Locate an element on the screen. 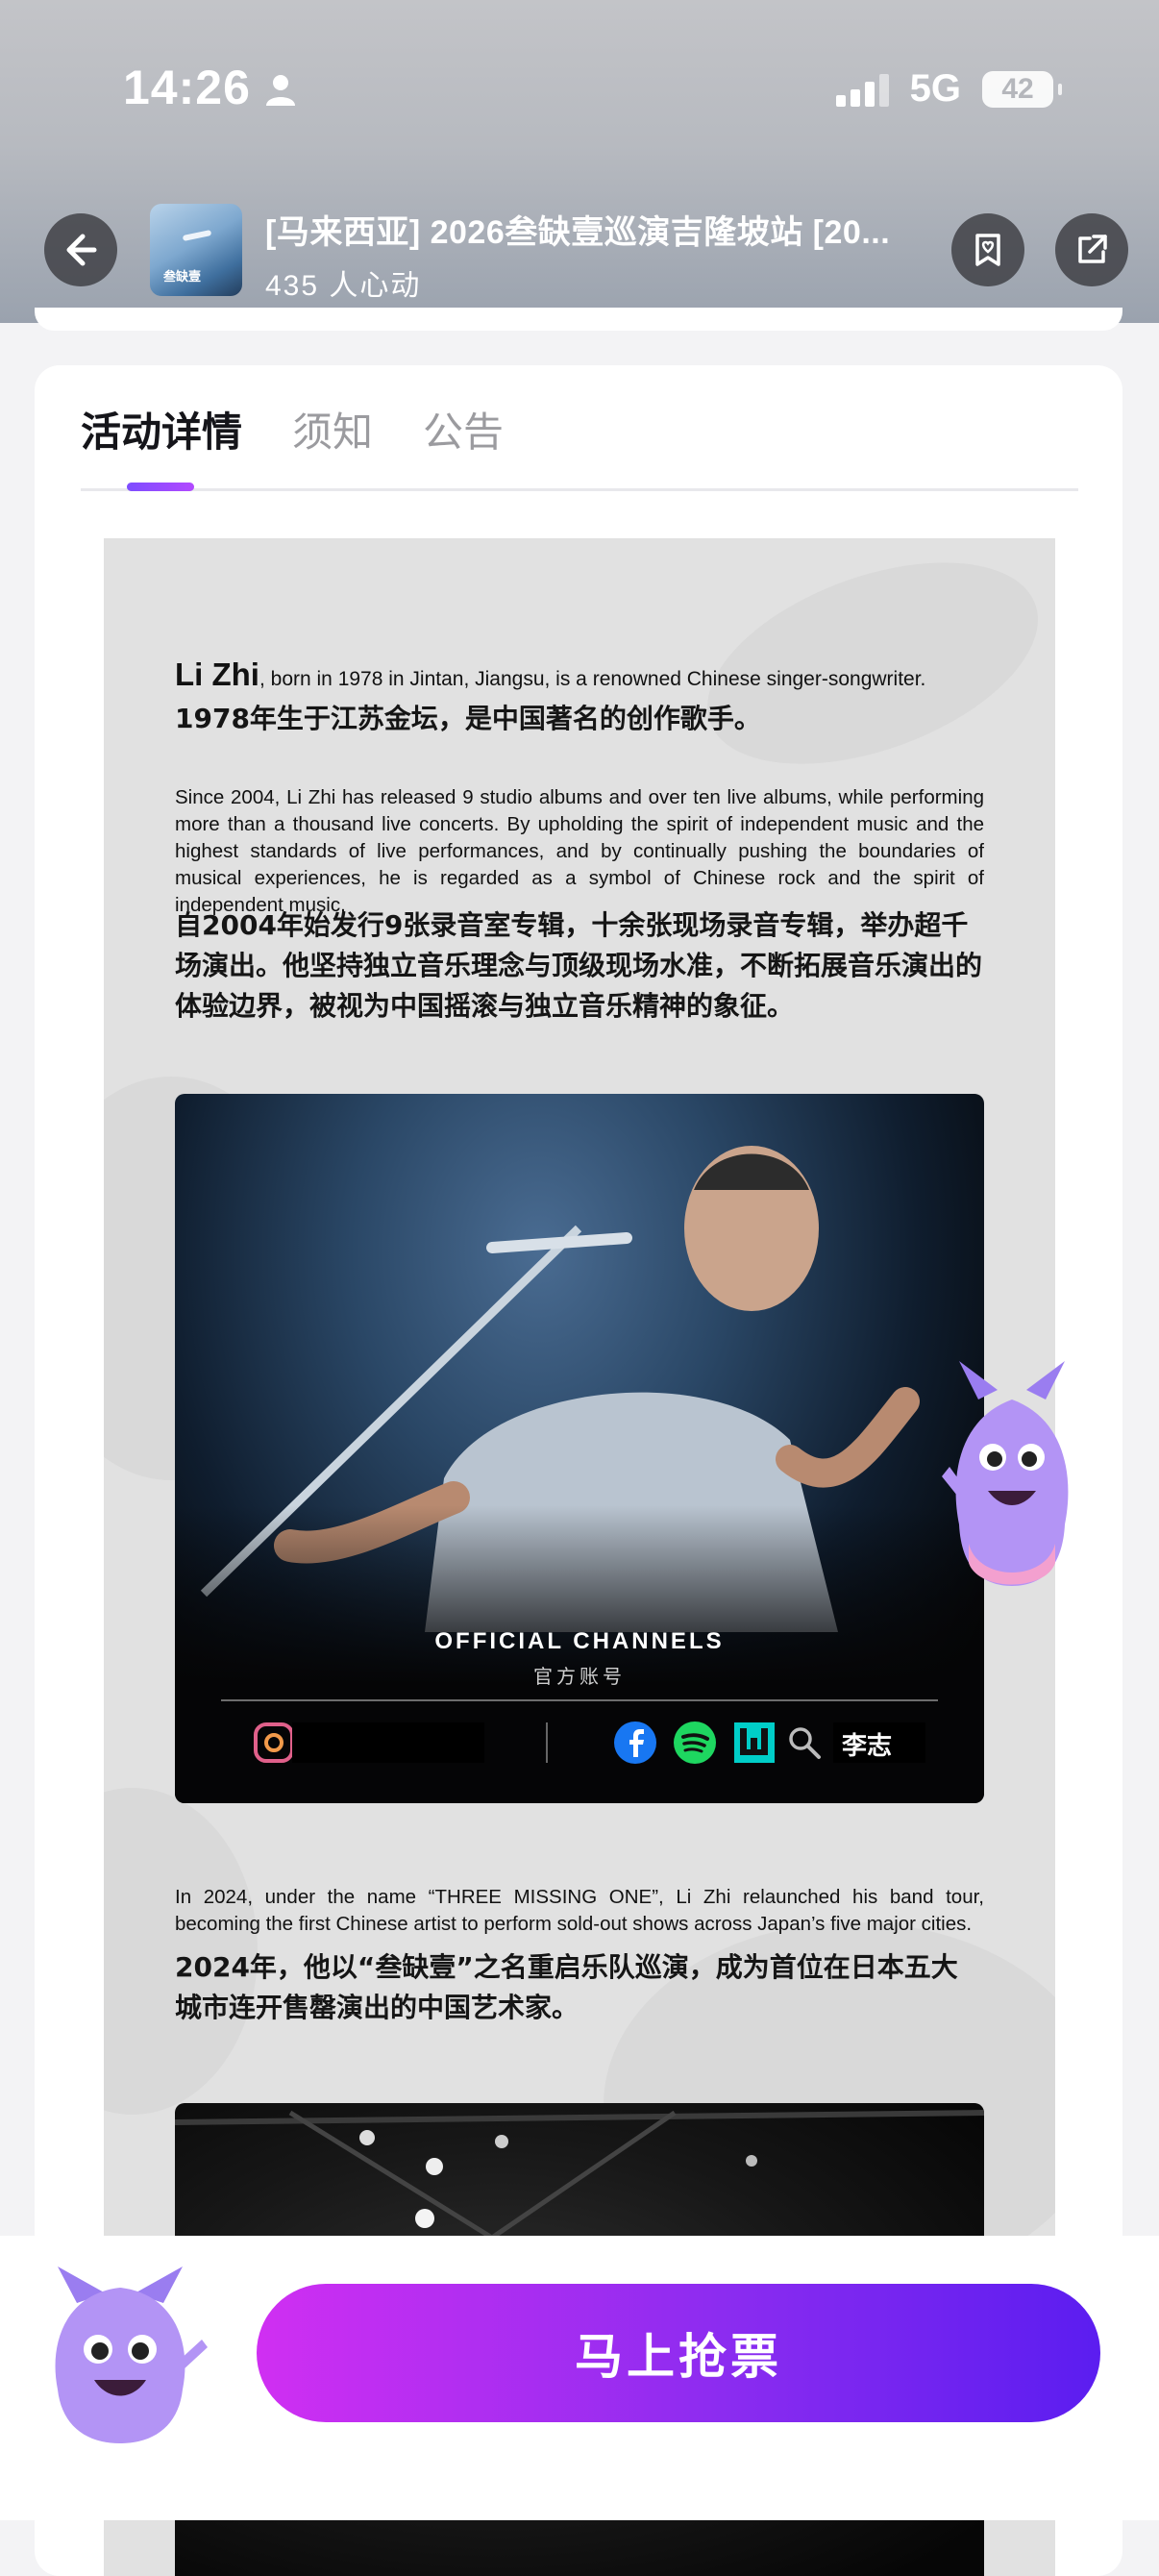 This screenshot has width=1159, height=2576. channels-row: 李志 is located at coordinates (588, 1744).